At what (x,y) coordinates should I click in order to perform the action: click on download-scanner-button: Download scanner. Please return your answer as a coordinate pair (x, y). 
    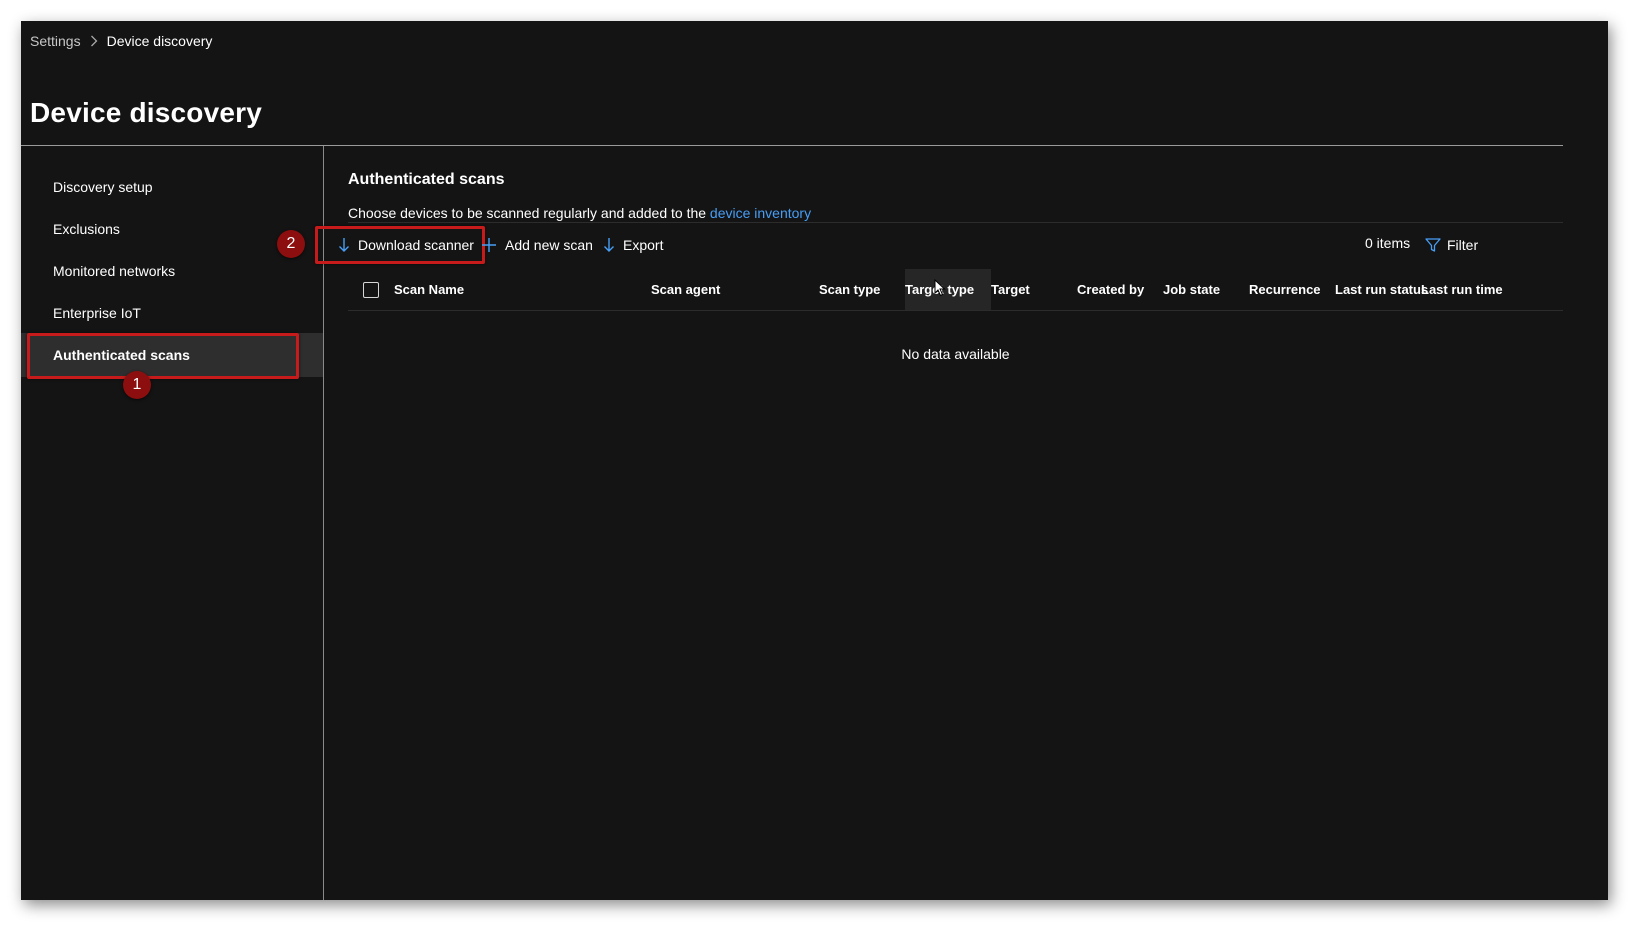
    Looking at the image, I should click on (400, 245).